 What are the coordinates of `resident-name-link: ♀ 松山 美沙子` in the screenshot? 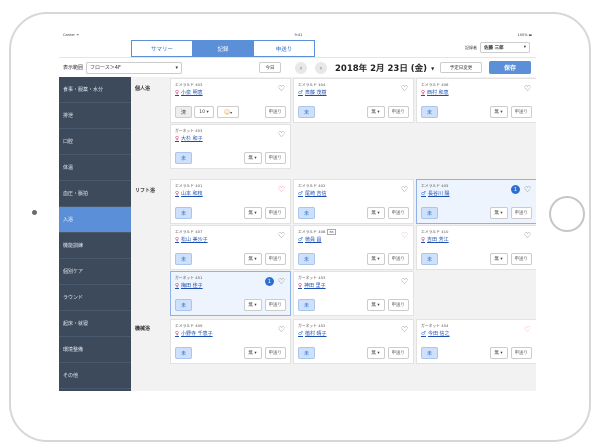 It's located at (230, 240).